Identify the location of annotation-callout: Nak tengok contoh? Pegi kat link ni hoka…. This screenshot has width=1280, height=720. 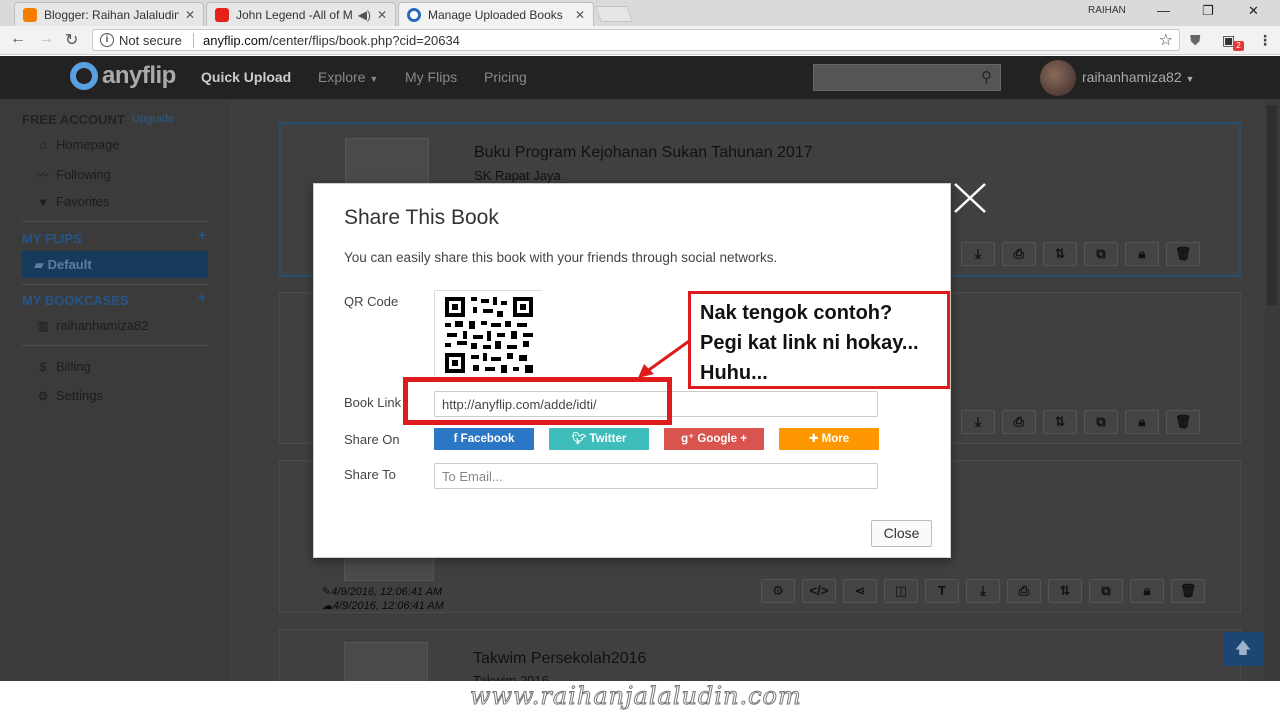
(819, 340).